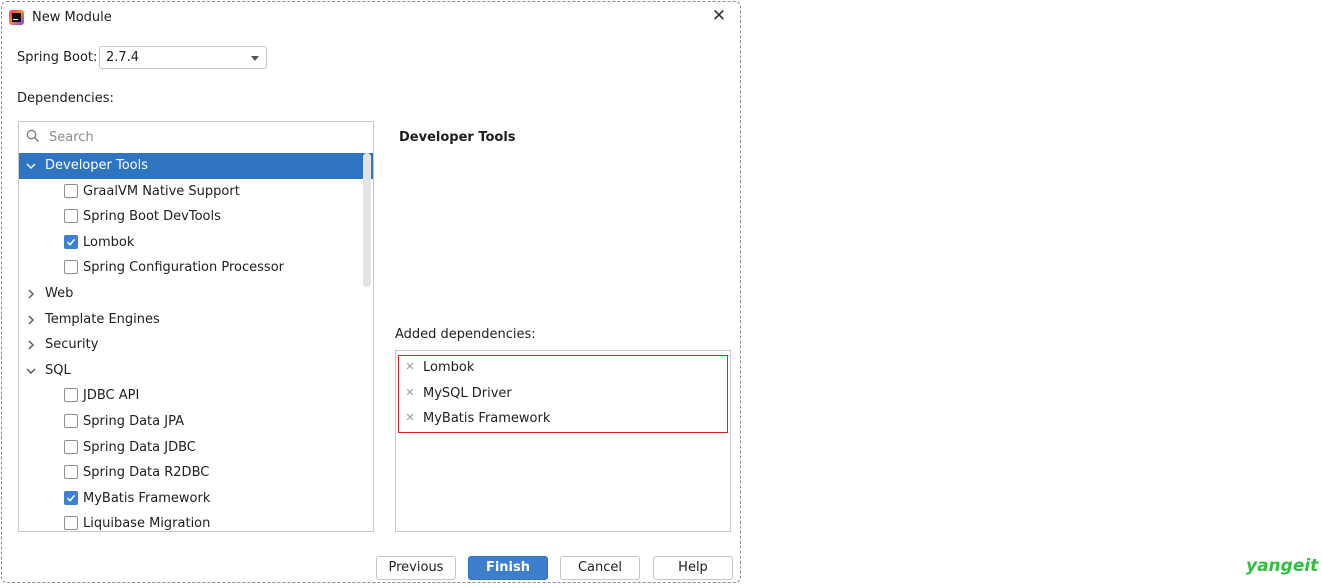 The height and width of the screenshot is (586, 1322). I want to click on dependencies-label: Dependencies:, so click(65, 98).